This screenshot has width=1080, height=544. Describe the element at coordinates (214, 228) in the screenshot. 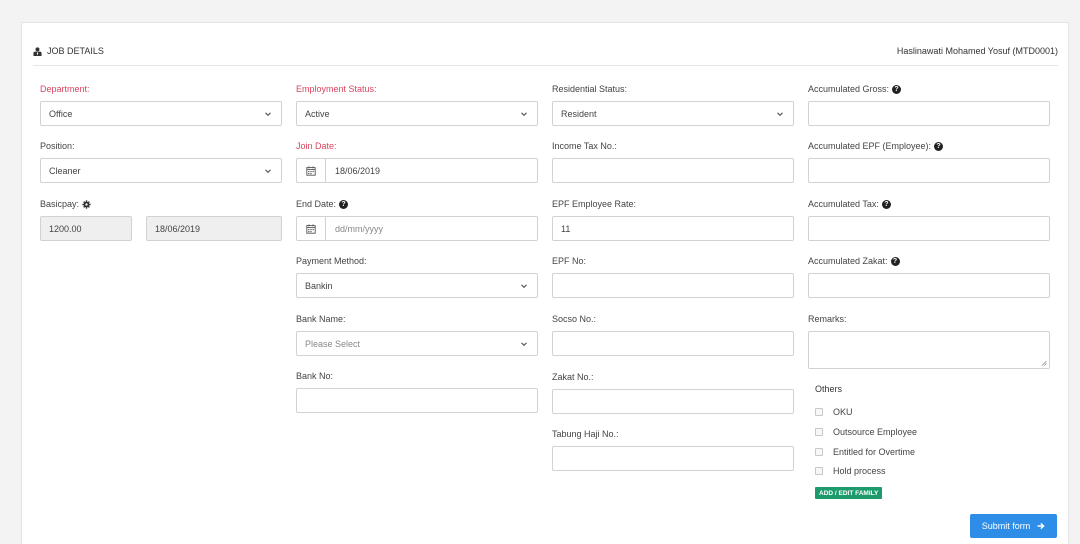

I see `basicpay-date-field: 18/06/2019` at that location.